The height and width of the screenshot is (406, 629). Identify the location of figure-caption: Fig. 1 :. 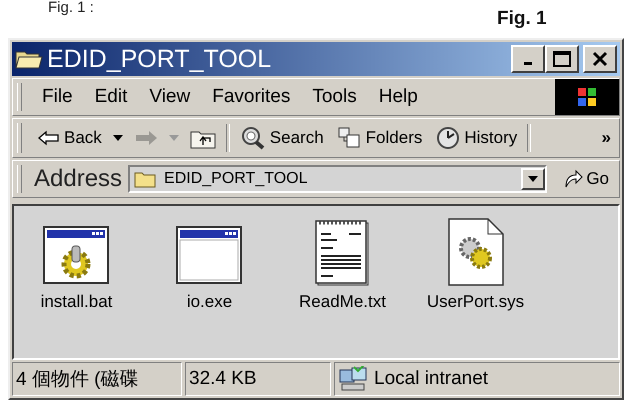
(71, 8).